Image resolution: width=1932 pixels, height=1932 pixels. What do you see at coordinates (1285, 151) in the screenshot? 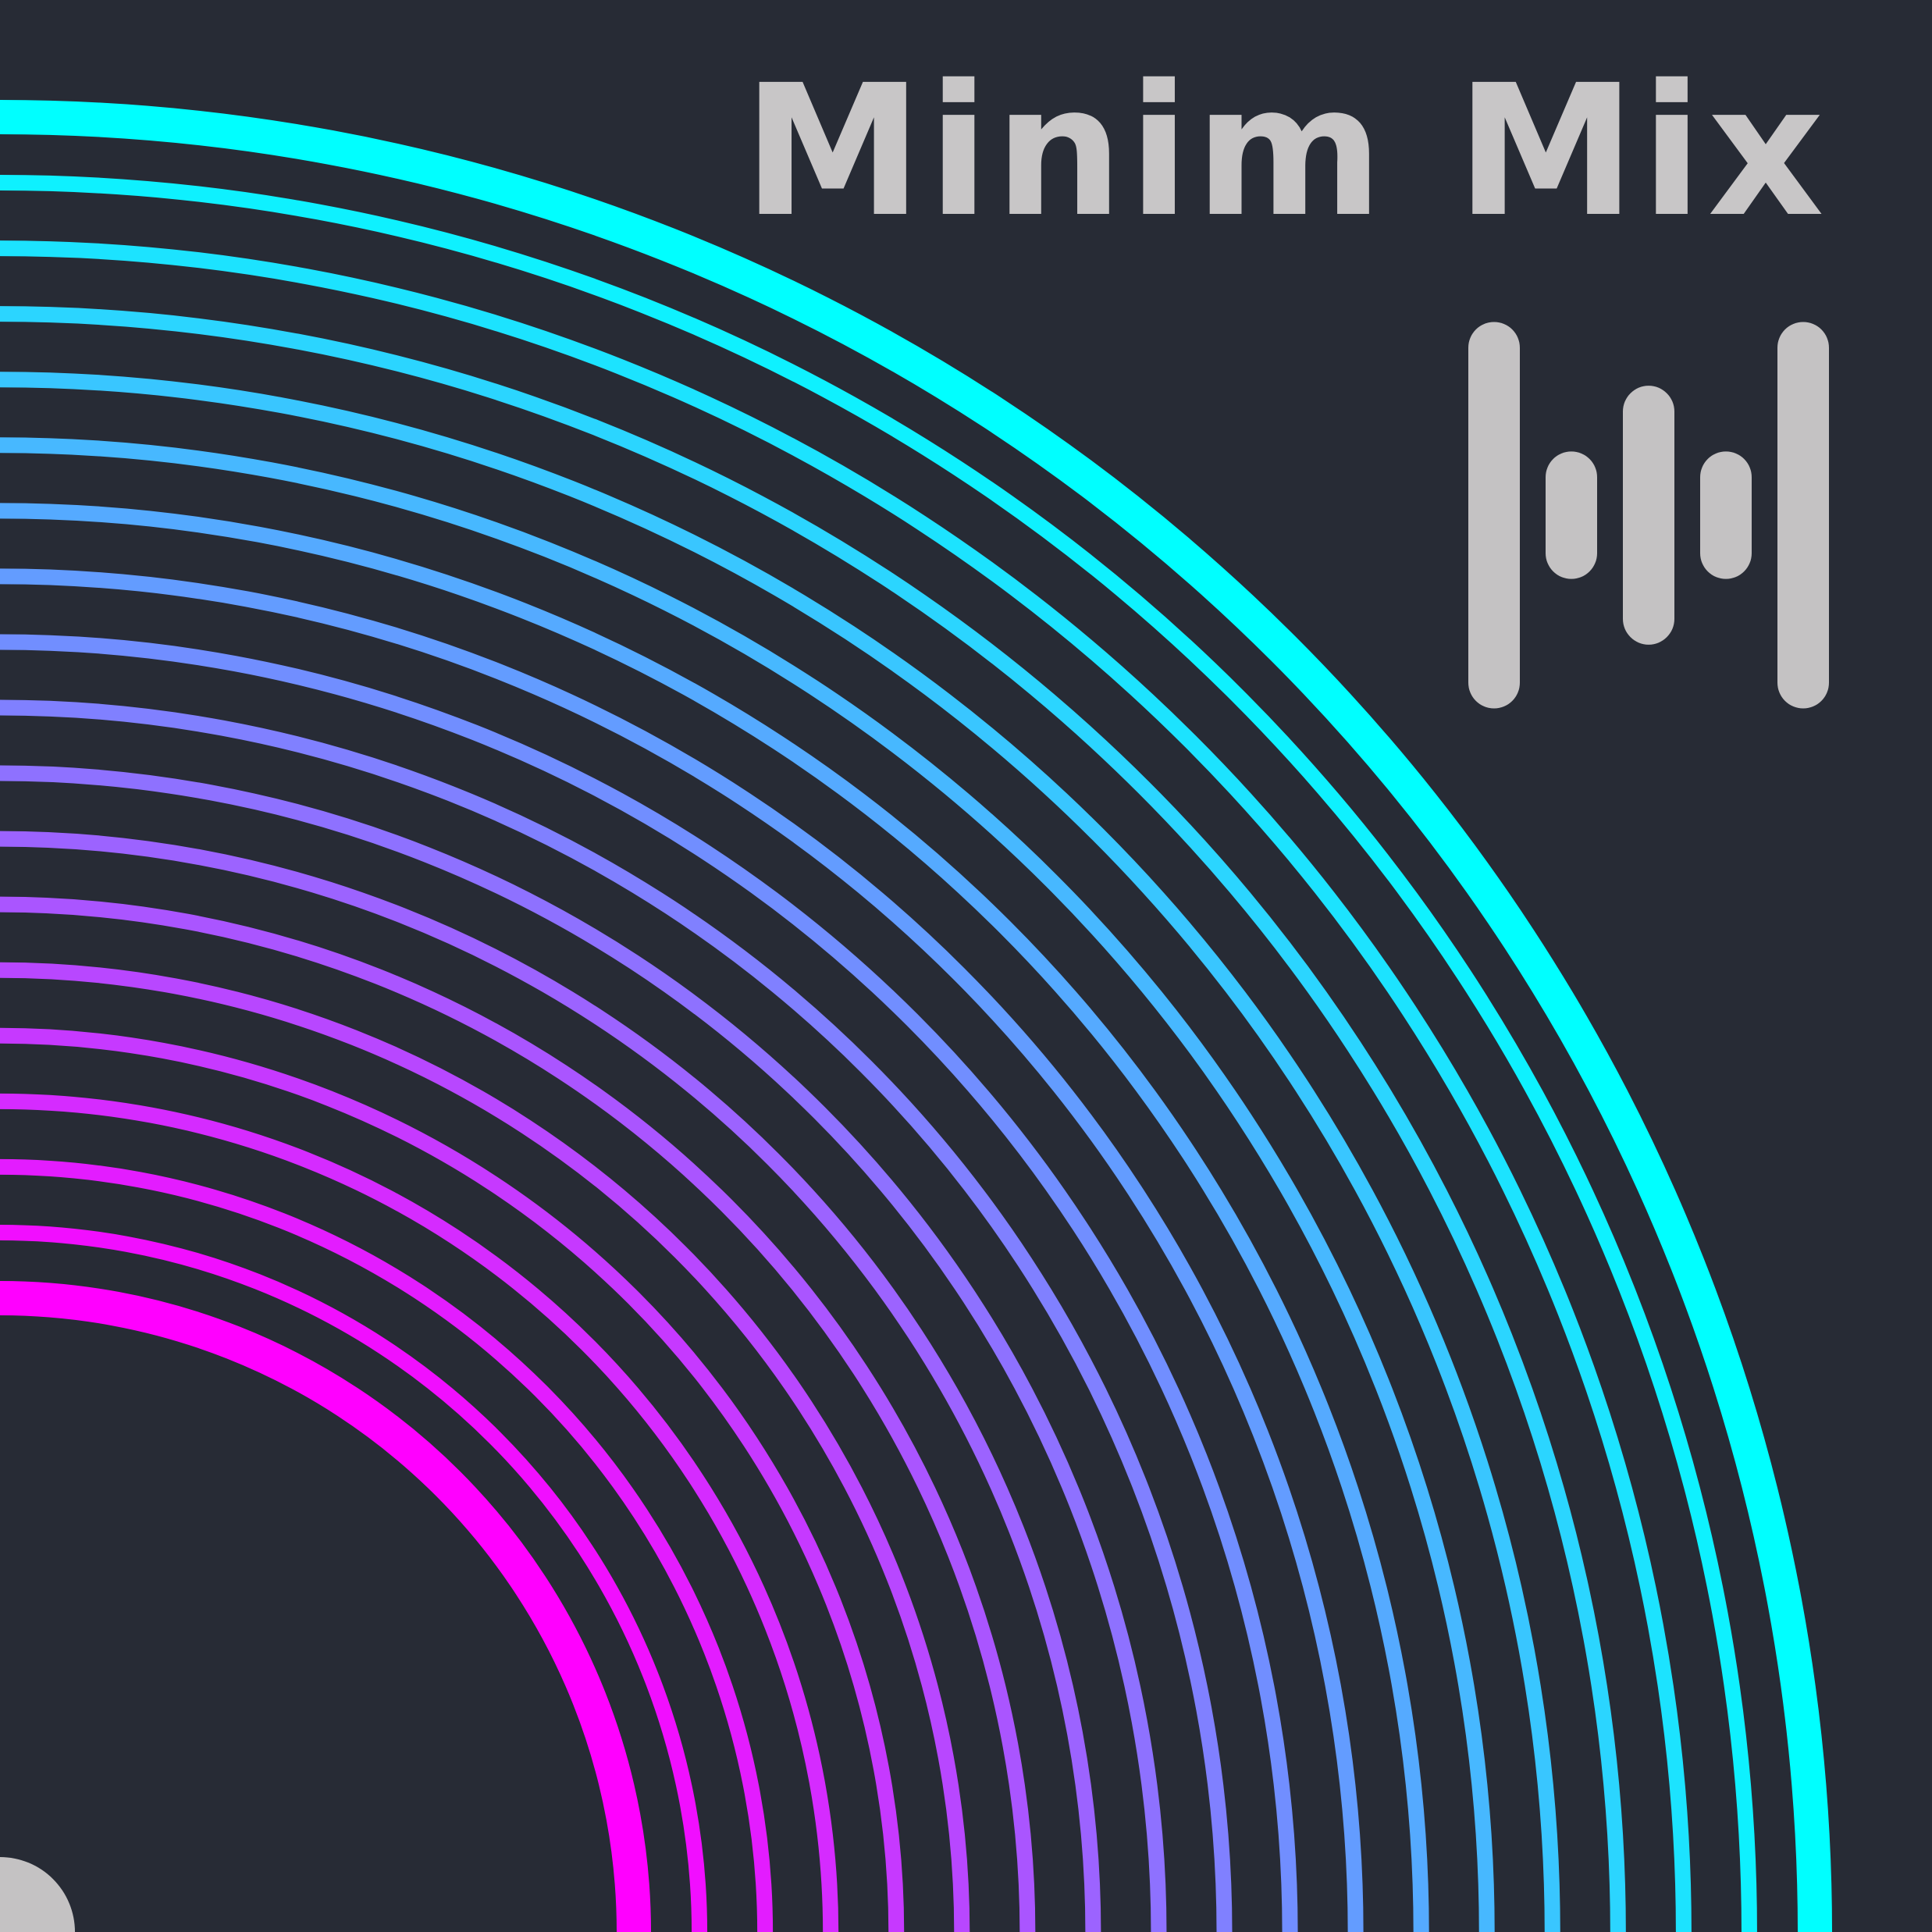
I see `album-title: Minim Mix` at bounding box center [1285, 151].